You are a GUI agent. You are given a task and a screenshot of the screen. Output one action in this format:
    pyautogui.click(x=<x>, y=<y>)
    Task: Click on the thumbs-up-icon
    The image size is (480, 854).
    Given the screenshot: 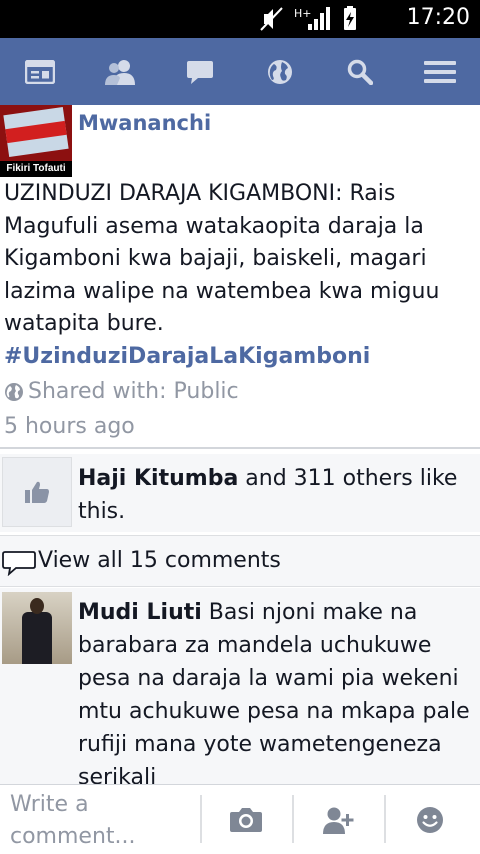 What is the action you would take?
    pyautogui.click(x=37, y=492)
    